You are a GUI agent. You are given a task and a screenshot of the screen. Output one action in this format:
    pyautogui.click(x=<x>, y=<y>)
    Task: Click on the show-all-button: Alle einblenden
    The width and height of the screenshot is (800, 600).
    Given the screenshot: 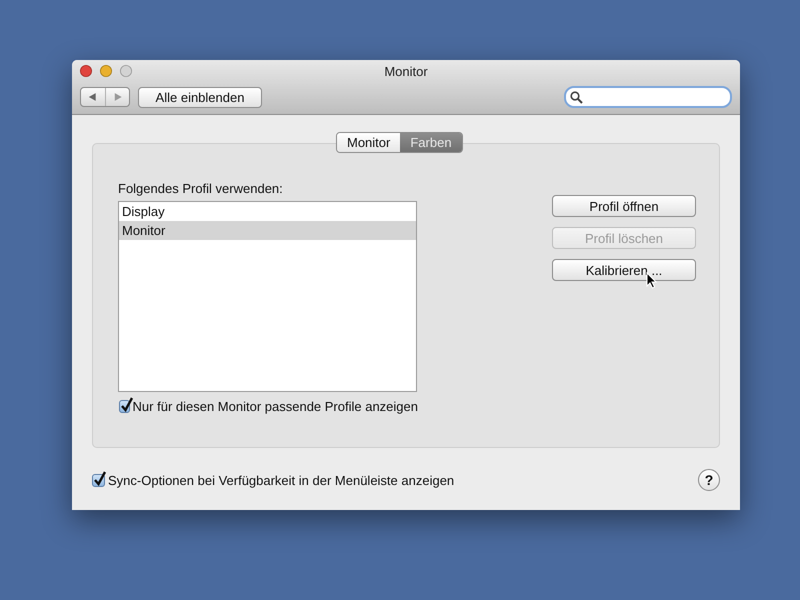 What is the action you would take?
    pyautogui.click(x=200, y=97)
    